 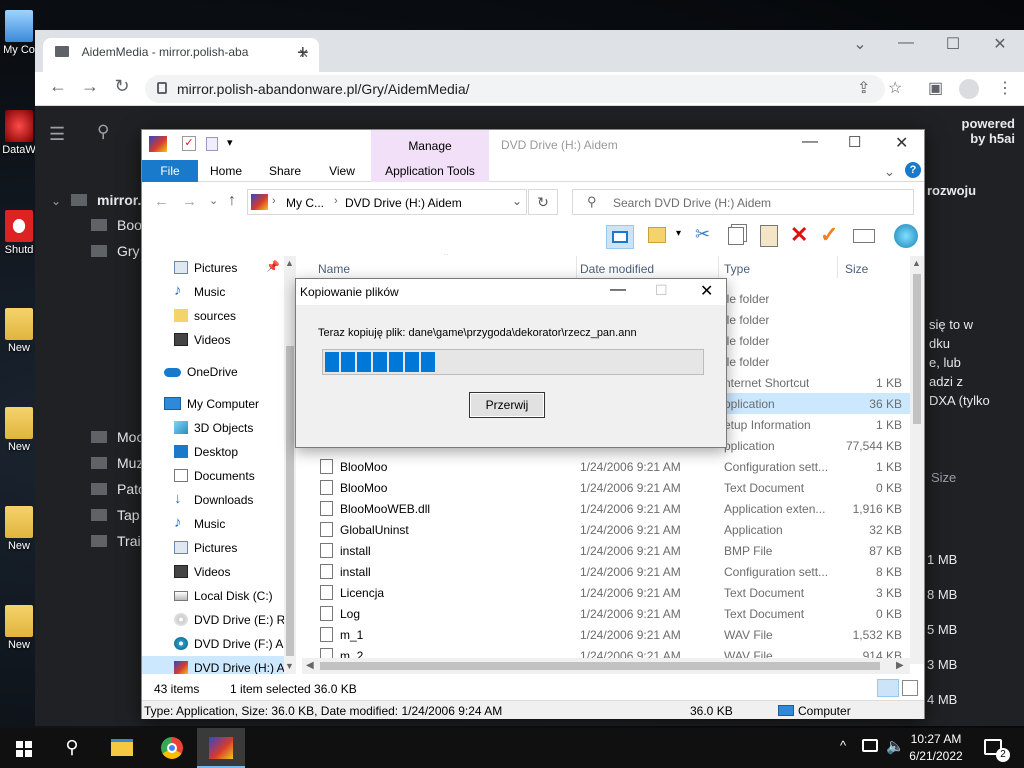 I want to click on scrollbar-thumb, so click(x=917, y=349).